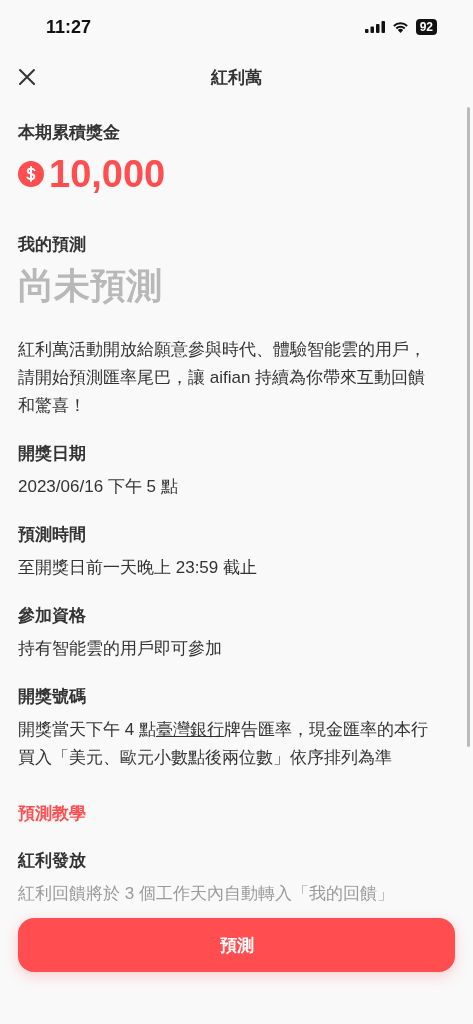 The width and height of the screenshot is (473, 1024). I want to click on section-title: 開獎日期, so click(52, 454).